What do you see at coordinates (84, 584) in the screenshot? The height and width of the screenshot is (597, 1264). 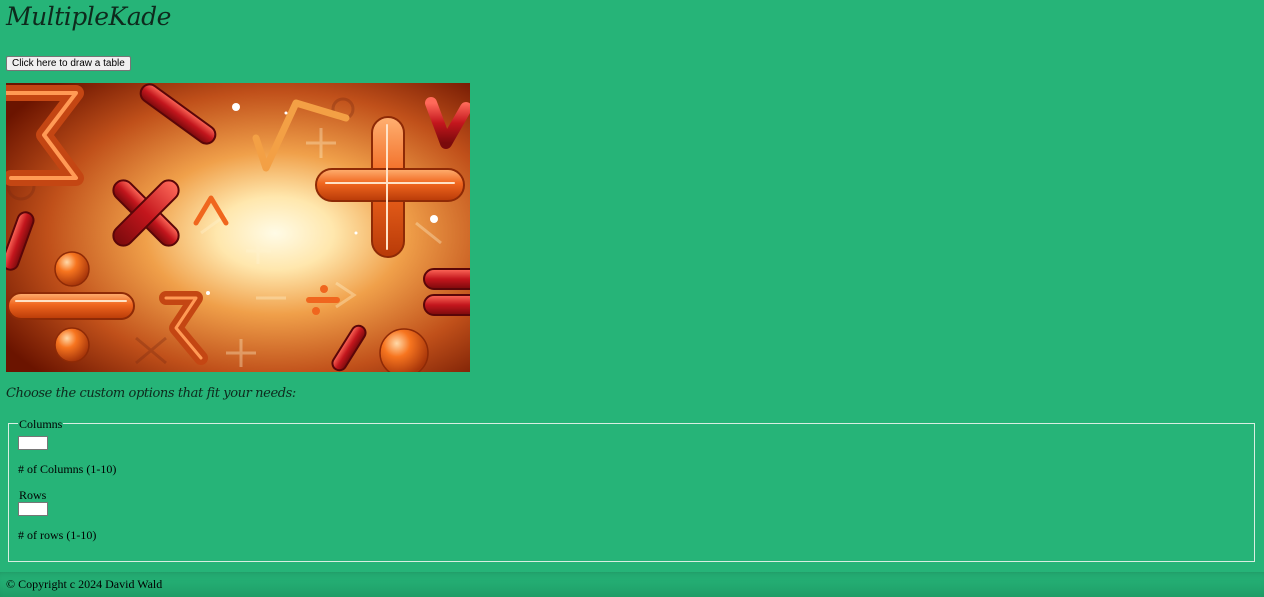 I see `copyright-text: © Copyright c 2024 David Wald` at bounding box center [84, 584].